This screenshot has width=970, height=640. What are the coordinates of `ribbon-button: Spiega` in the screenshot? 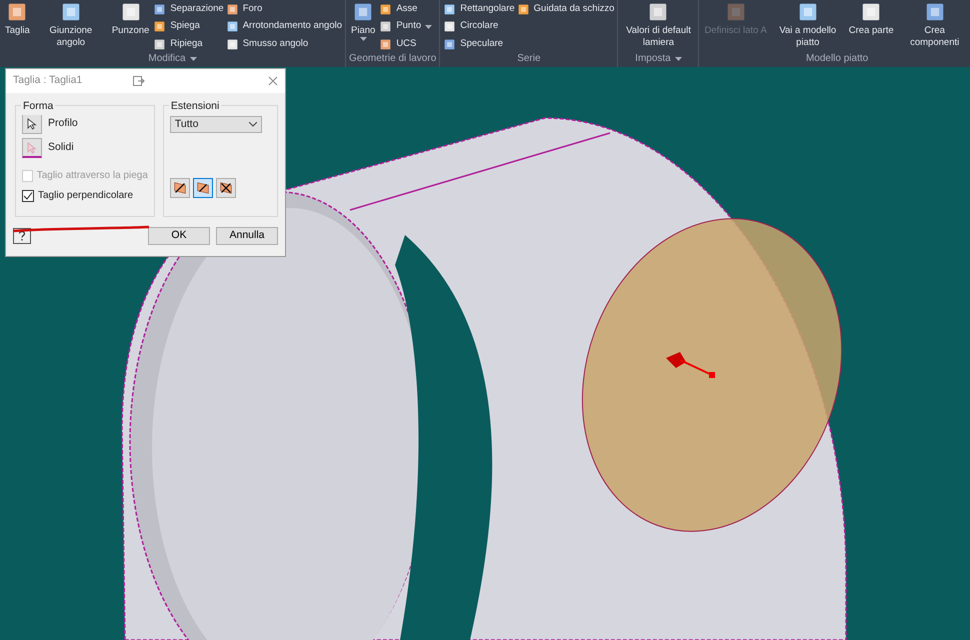 It's located at (188, 26).